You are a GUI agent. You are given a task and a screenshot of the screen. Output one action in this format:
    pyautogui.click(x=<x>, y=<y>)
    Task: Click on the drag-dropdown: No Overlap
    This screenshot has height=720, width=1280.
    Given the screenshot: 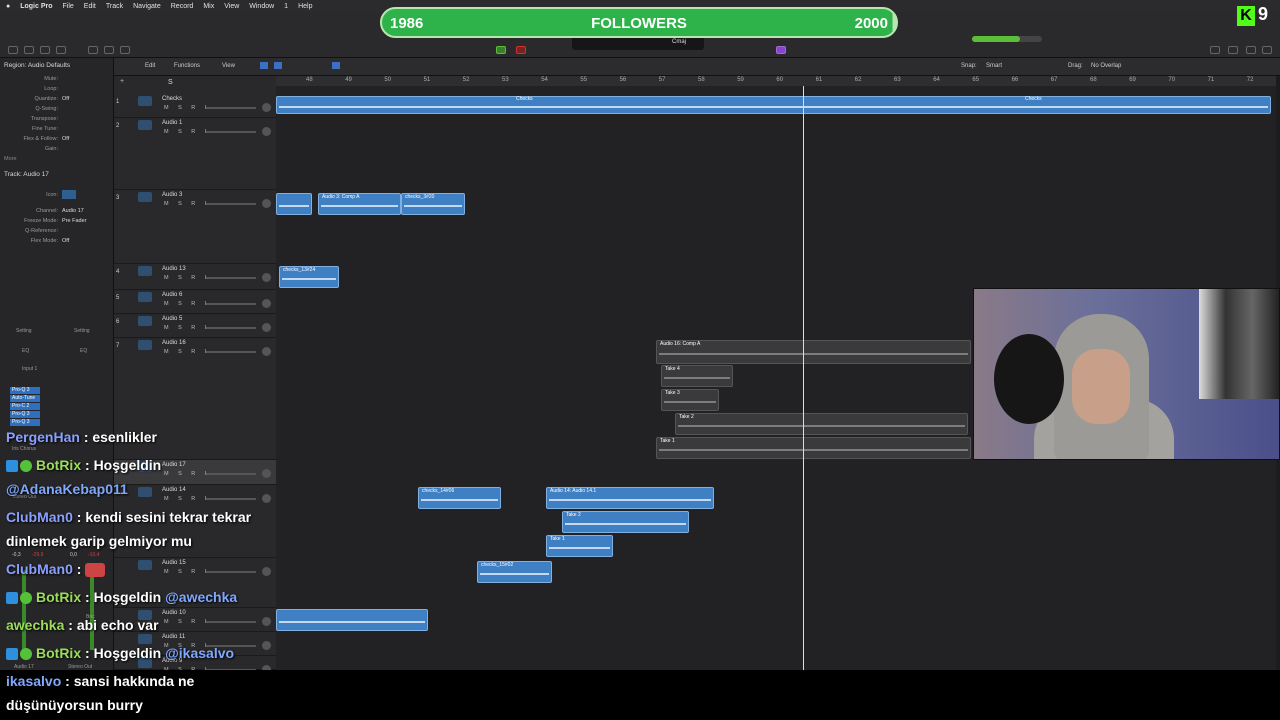 What is the action you would take?
    pyautogui.click(x=1106, y=66)
    